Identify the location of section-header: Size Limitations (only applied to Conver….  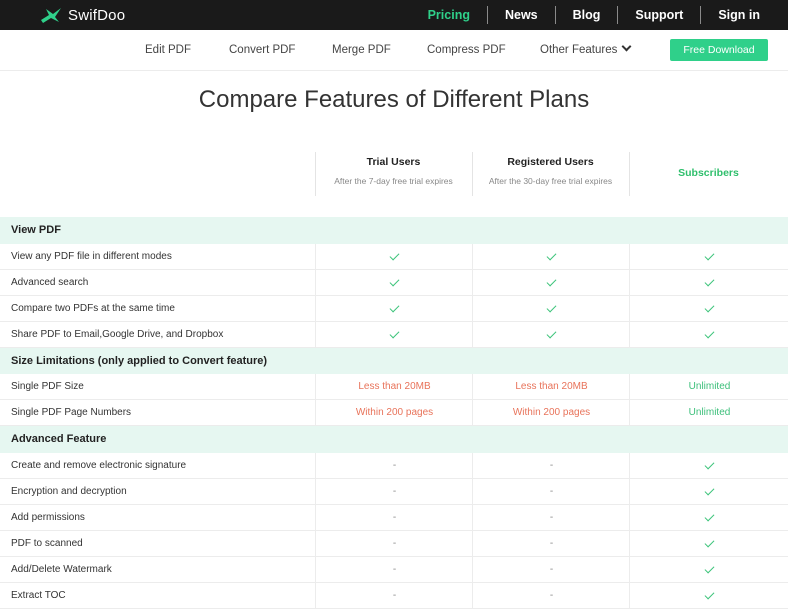
(394, 360).